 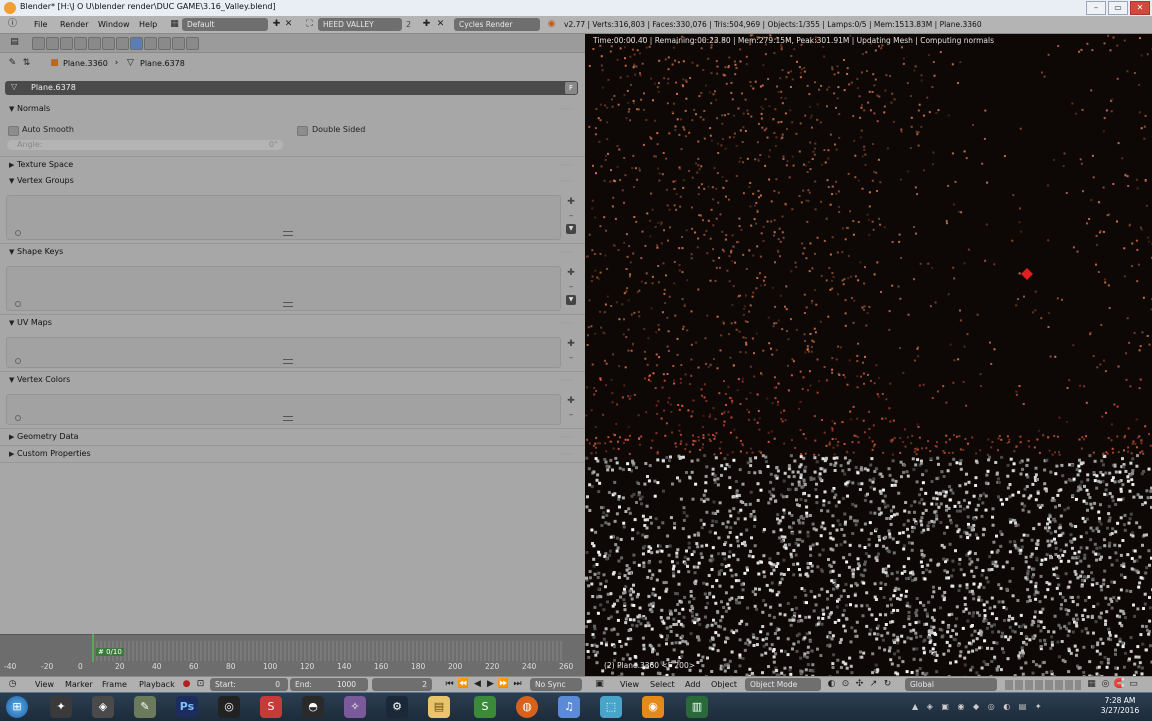 What do you see at coordinates (1119, 684) in the screenshot?
I see `snap-icon: 🧲` at bounding box center [1119, 684].